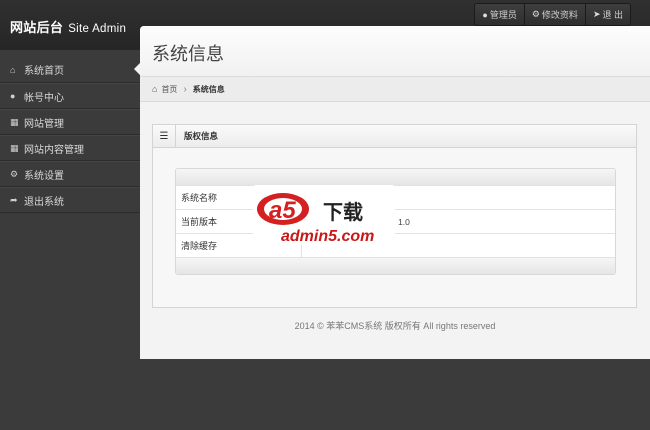 This screenshot has height=430, width=650. Describe the element at coordinates (70, 200) in the screenshot. I see `sidebar-item-logout: ➦ 退出系统` at that location.